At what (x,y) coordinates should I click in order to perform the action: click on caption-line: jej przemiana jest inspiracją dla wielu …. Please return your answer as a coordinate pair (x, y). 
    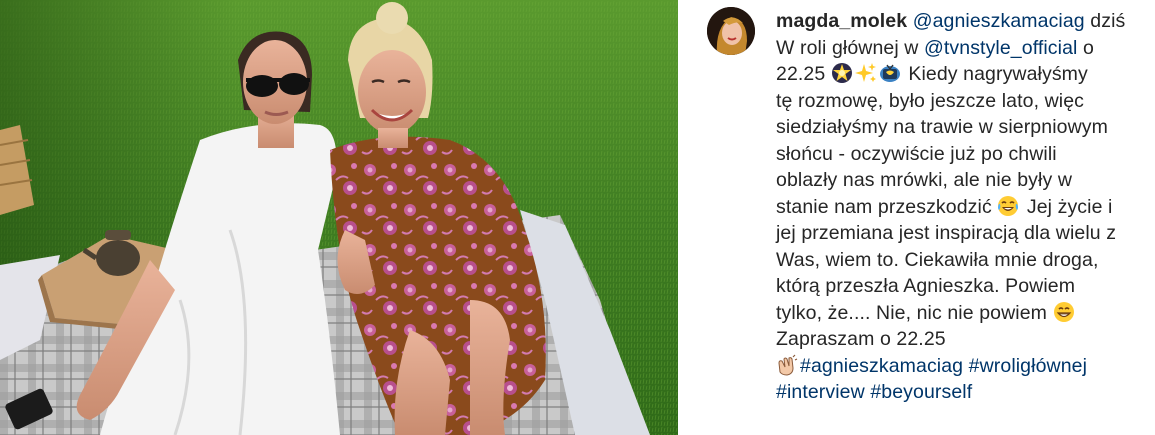
    Looking at the image, I should click on (962, 233).